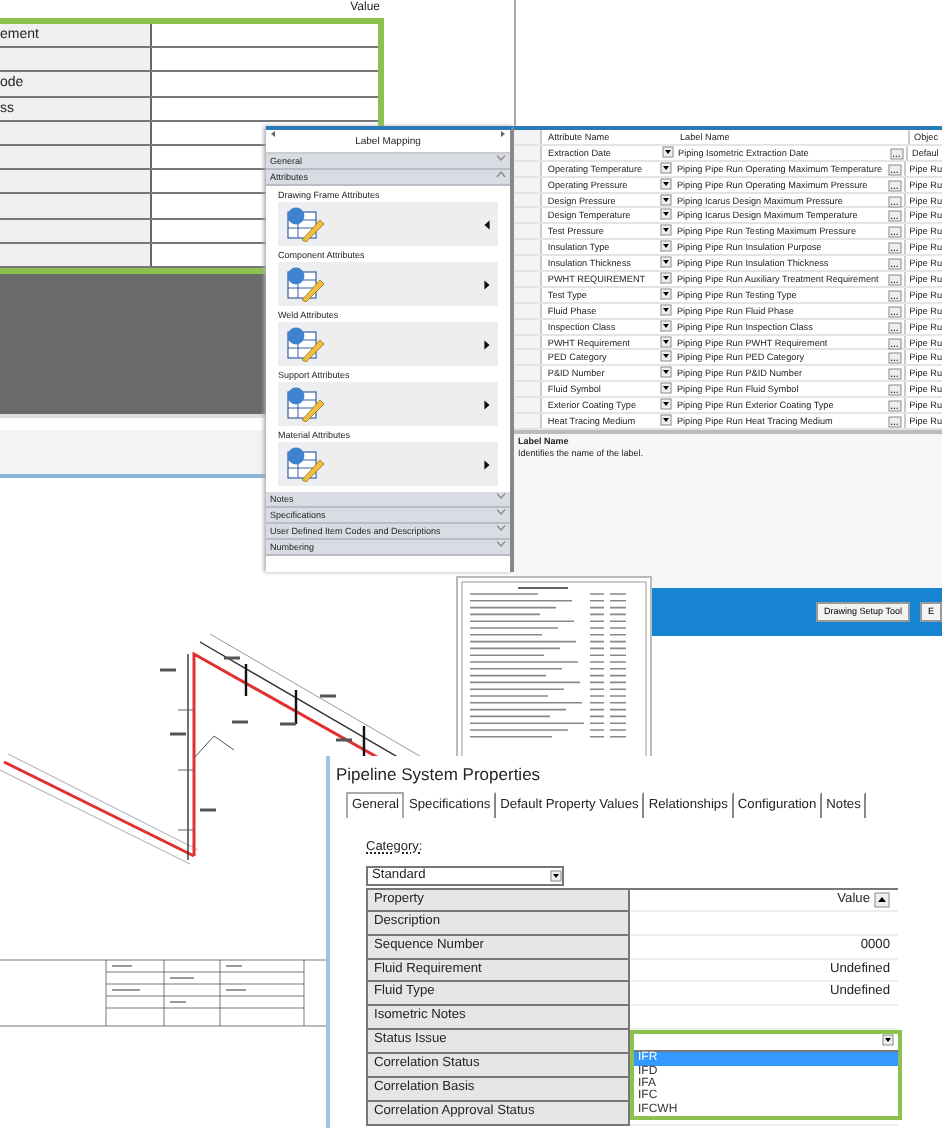 The width and height of the screenshot is (942, 1128). I want to click on scroll-left-icon, so click(273, 134).